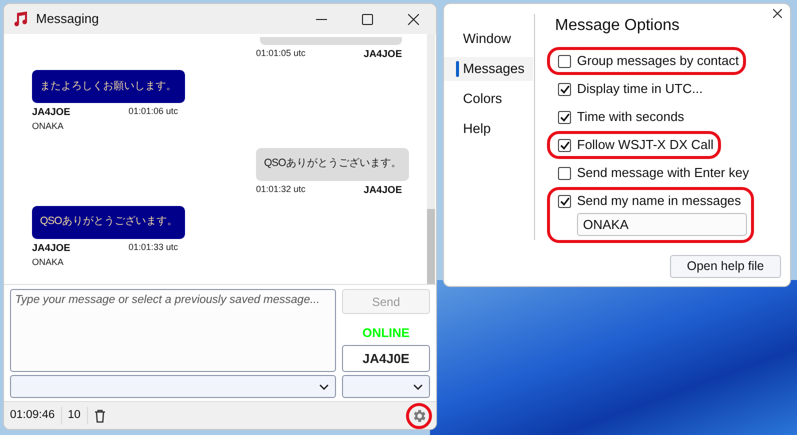  What do you see at coordinates (108, 86) in the screenshot?
I see `message-bubble: またよろしくお願いします。` at bounding box center [108, 86].